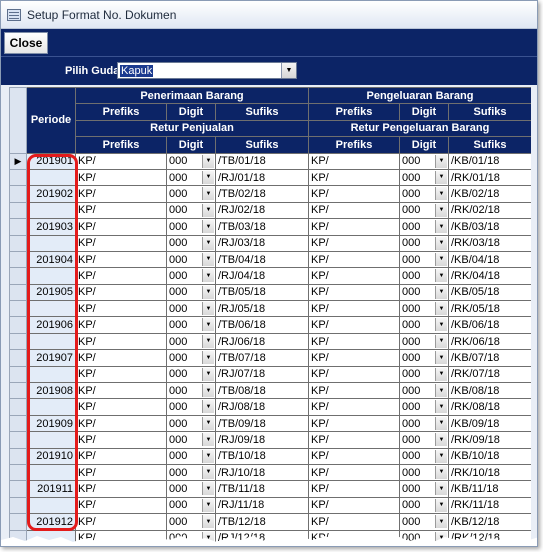 Image resolution: width=543 pixels, height=552 pixels. What do you see at coordinates (262, 391) in the screenshot?
I see `sufiks-cell: /TB/08/18` at bounding box center [262, 391].